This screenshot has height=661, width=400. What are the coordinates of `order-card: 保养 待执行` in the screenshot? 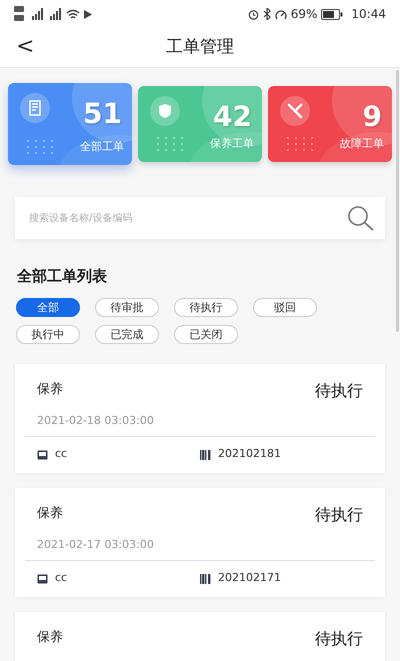 It's located at (200, 636).